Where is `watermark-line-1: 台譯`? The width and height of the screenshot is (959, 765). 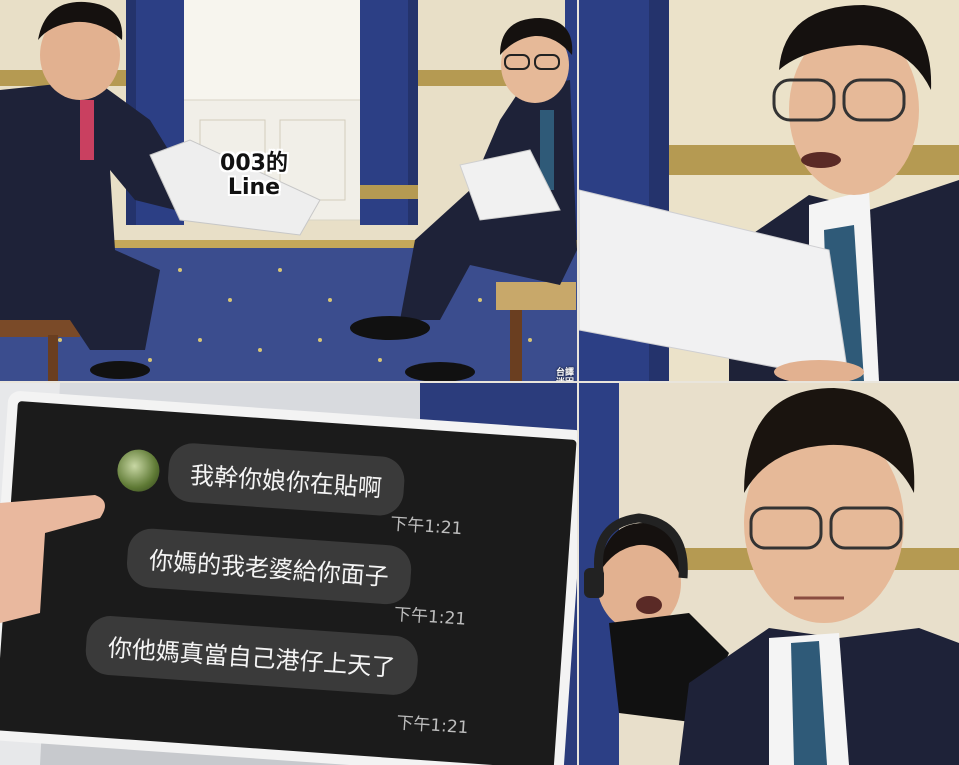 watermark-line-1: 台譯 is located at coordinates (565, 373).